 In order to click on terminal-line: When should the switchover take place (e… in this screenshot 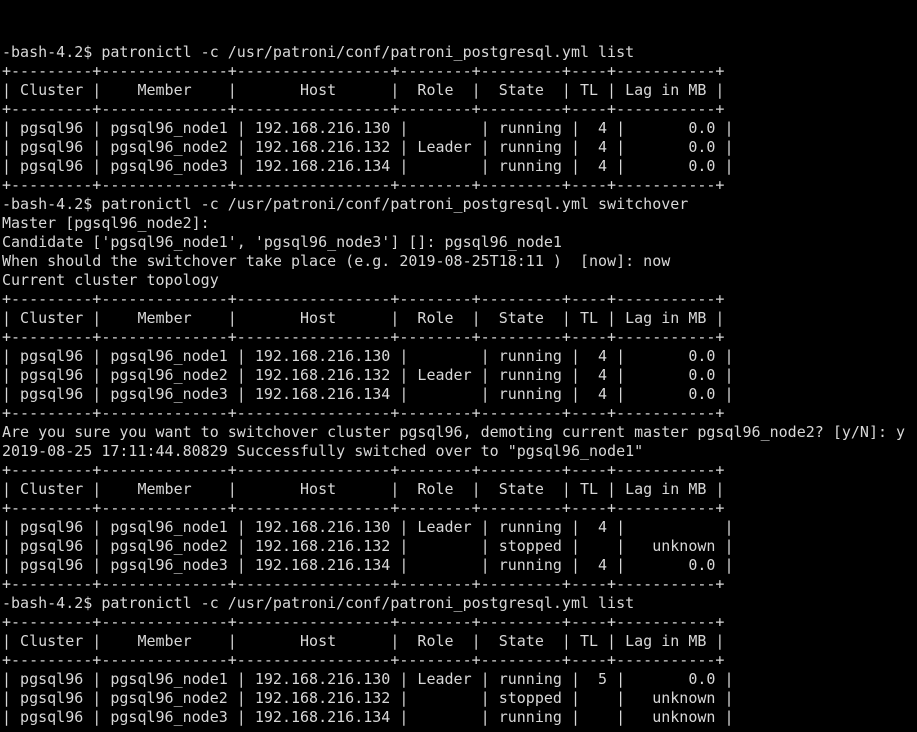, I will do `click(336, 261)`.